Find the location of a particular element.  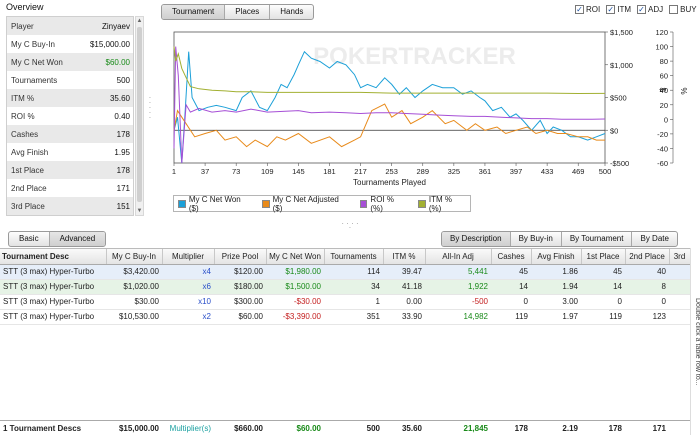

tab-by-tournament: By Tournament is located at coordinates (597, 239).